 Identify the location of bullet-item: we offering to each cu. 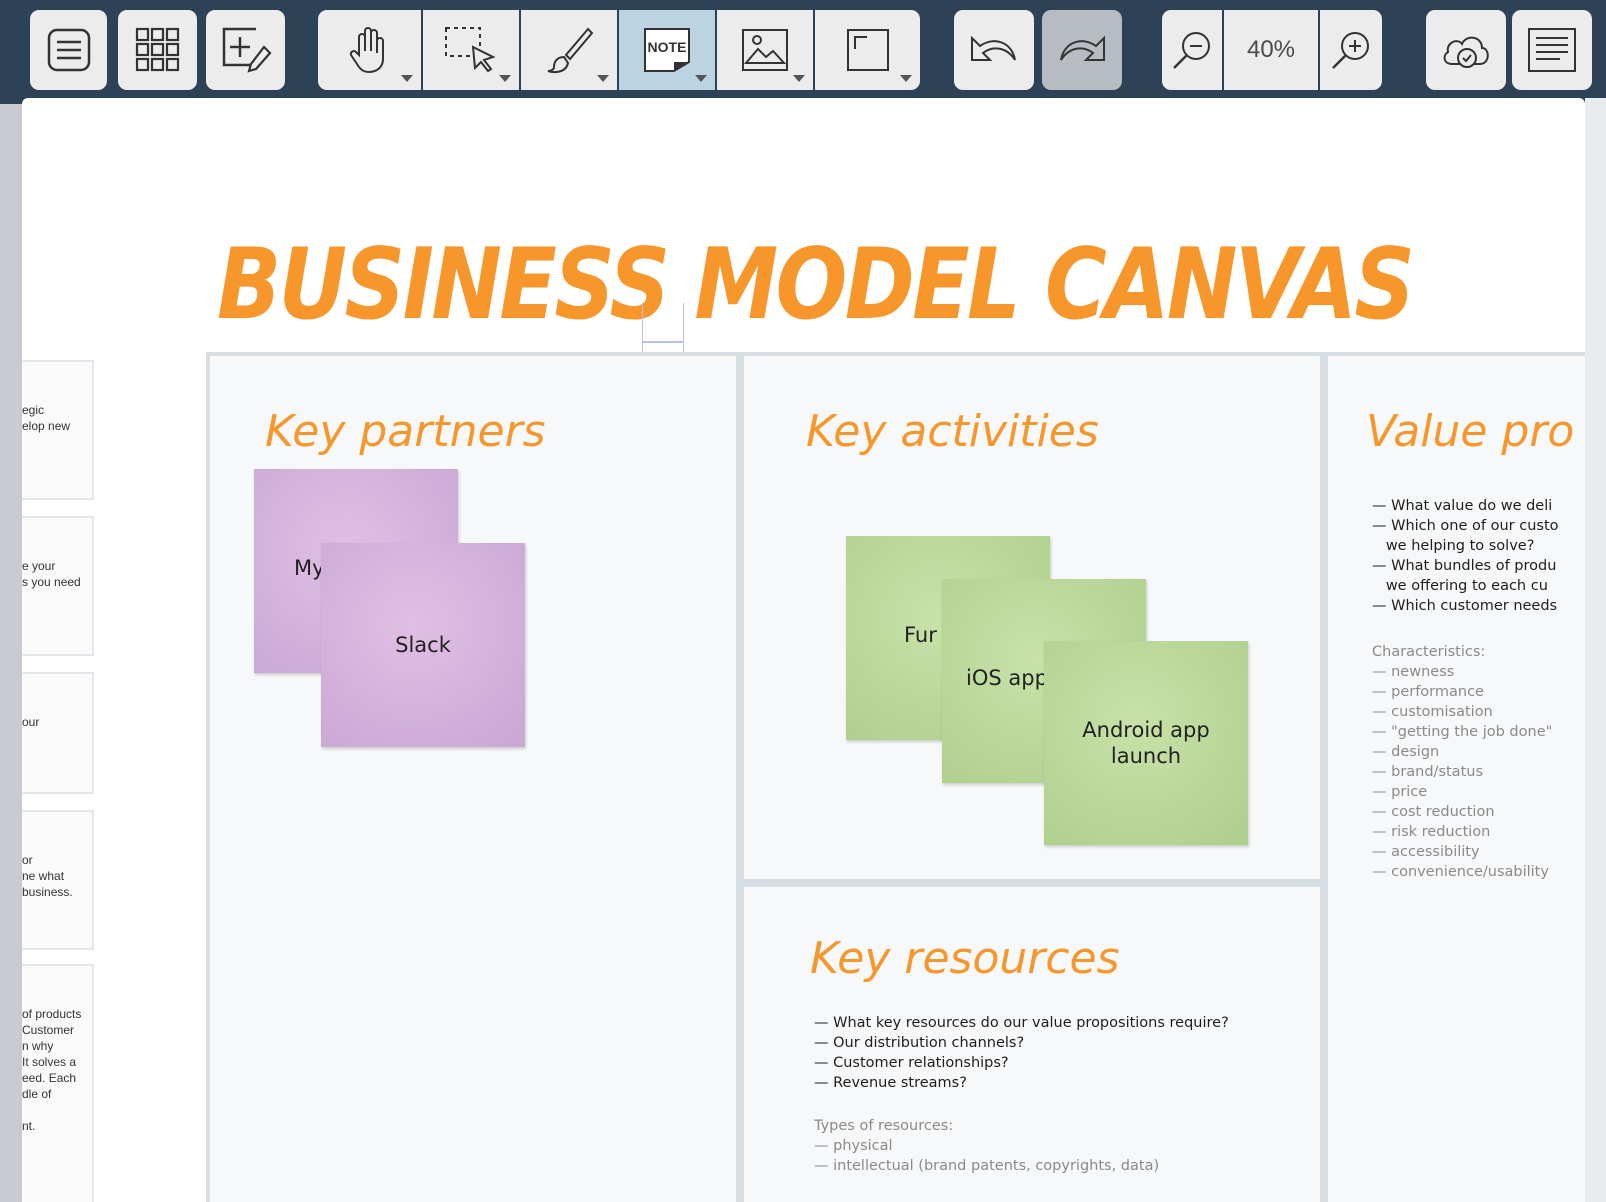
(1460, 586).